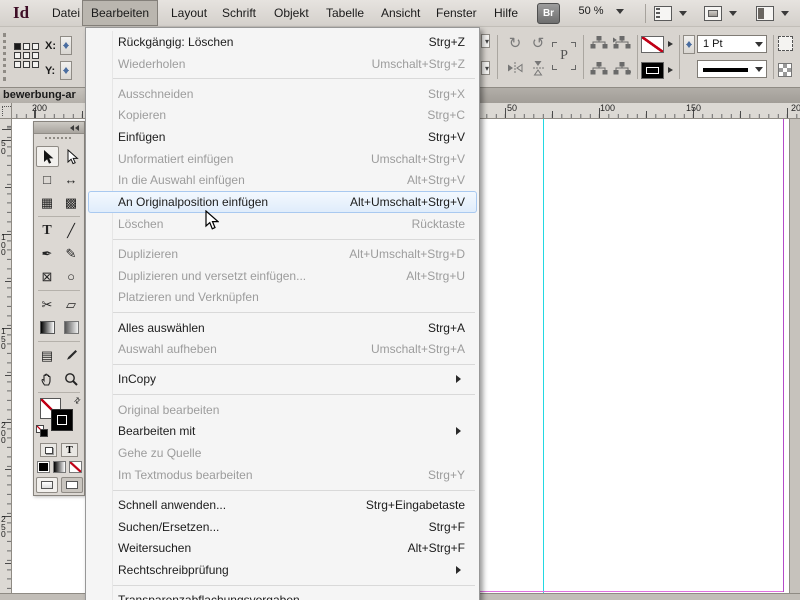 This screenshot has width=800, height=600. I want to click on free-transform-tool: ▱, so click(71, 304).